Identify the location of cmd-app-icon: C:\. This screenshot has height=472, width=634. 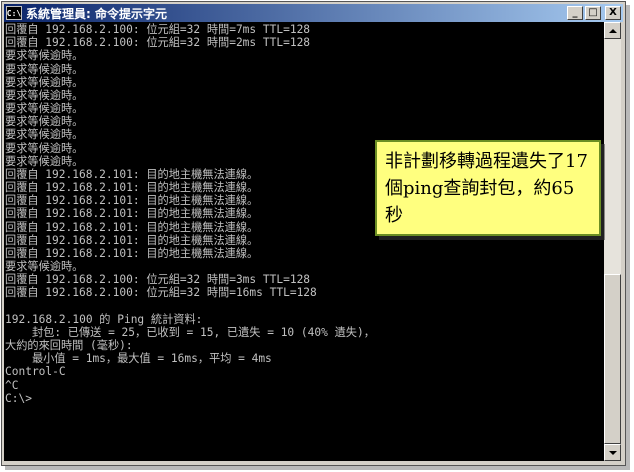
(14, 13).